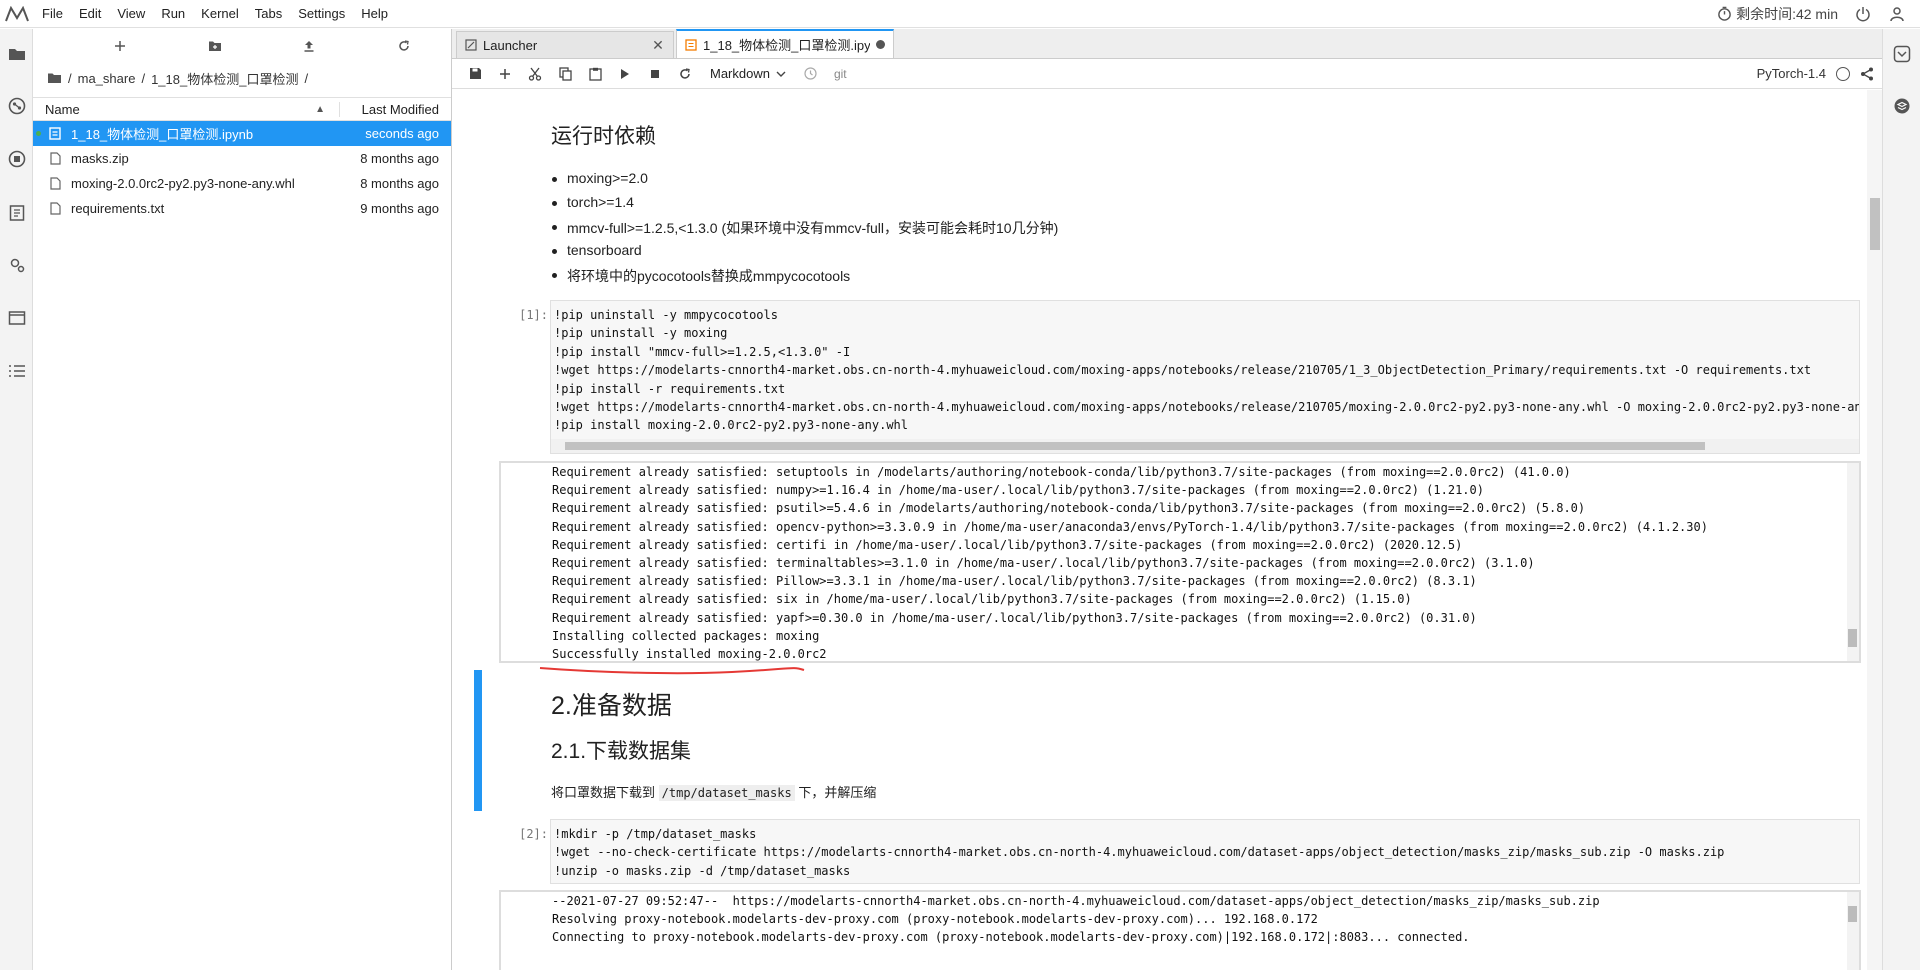 This screenshot has width=1920, height=970. Describe the element at coordinates (17, 212) in the screenshot. I see `clipboard-icon` at that location.